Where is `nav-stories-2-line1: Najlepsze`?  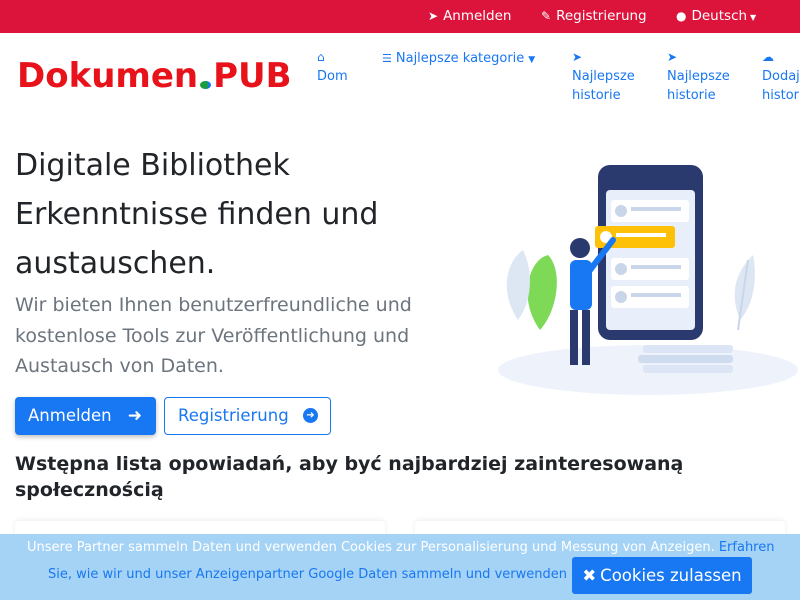 nav-stories-2-line1: Najlepsze is located at coordinates (698, 76).